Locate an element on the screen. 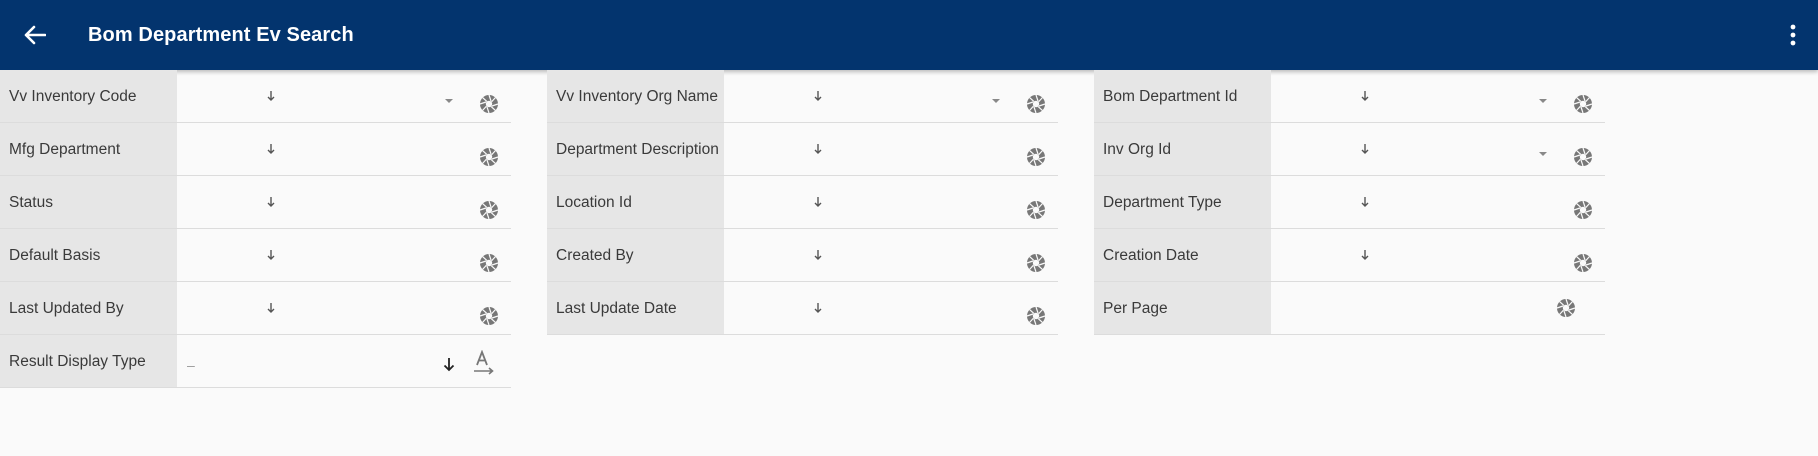 The width and height of the screenshot is (1818, 456). filter-row-default-basis: Default Basis is located at coordinates (255, 255).